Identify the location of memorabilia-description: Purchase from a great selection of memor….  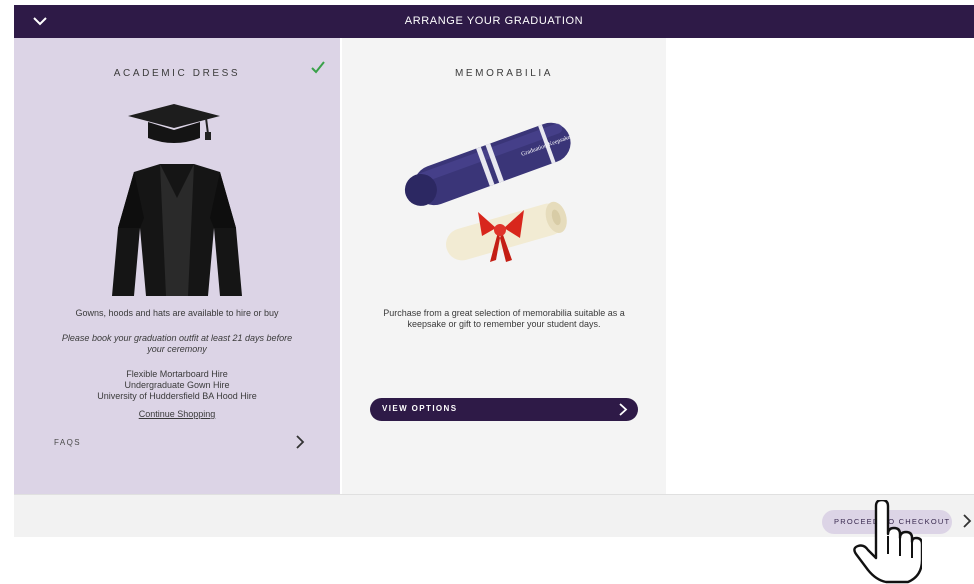
(504, 318).